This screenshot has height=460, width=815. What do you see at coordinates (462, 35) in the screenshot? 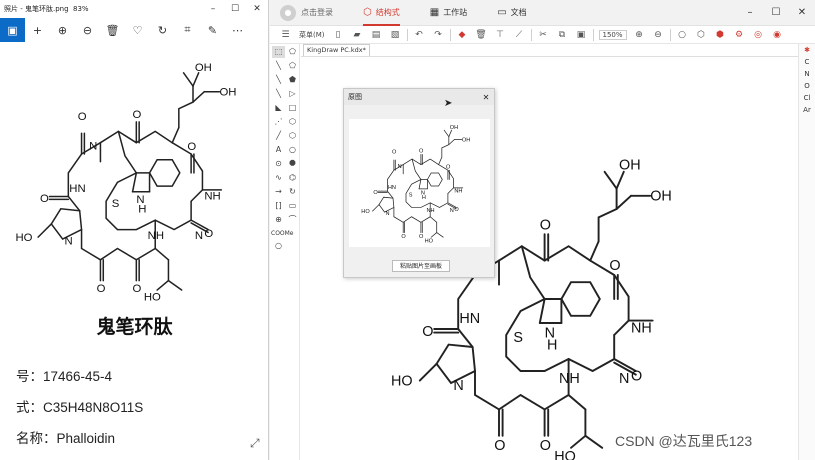
I see `eraser-icon: ◆` at bounding box center [462, 35].